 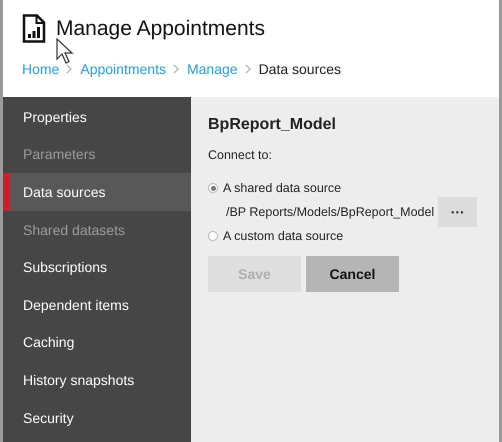 I want to click on breadcrumb-current: Data sources, so click(x=300, y=69).